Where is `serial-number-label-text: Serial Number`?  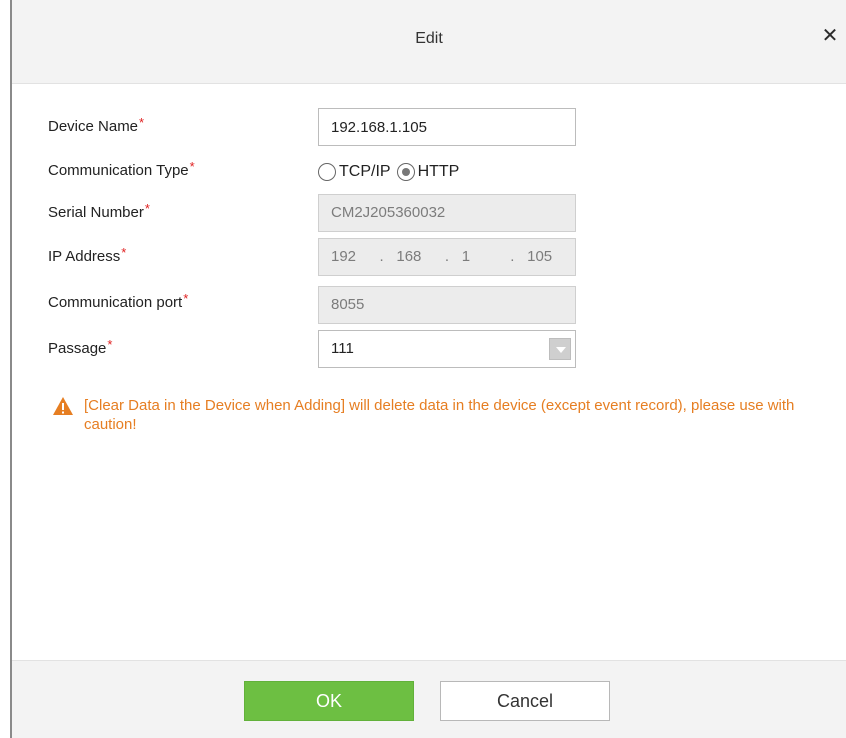 serial-number-label-text: Serial Number is located at coordinates (96, 212).